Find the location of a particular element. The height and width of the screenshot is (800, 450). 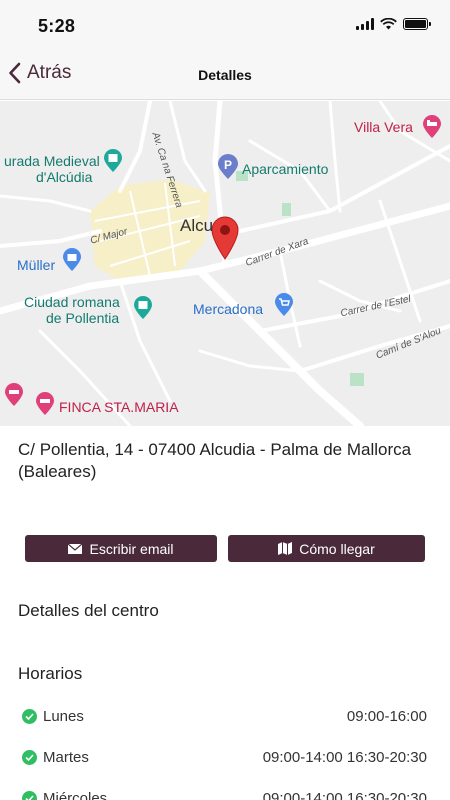

svg-text: P is located at coordinates (228, 165).